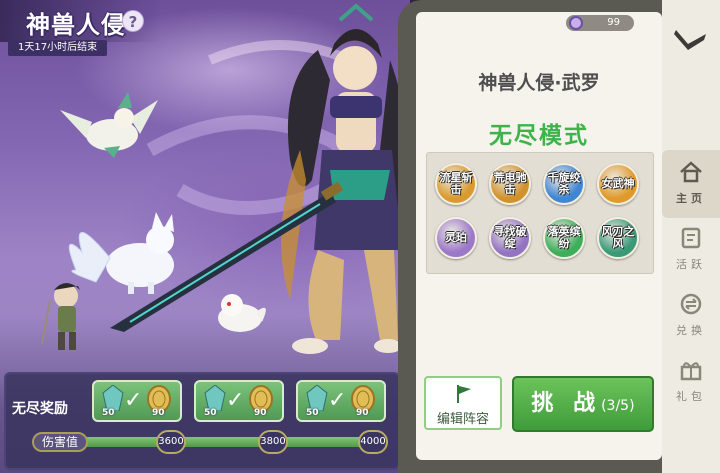 Image resolution: width=720 pixels, height=473 pixels. I want to click on activity-icon, so click(691, 238).